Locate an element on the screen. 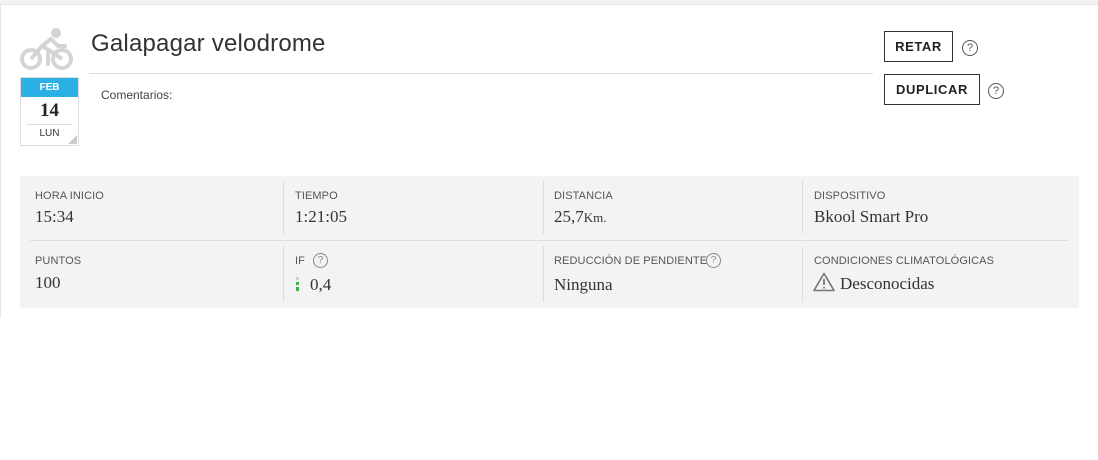 Image resolution: width=1098 pixels, height=460 pixels. calendar-month: FEB is located at coordinates (49, 87).